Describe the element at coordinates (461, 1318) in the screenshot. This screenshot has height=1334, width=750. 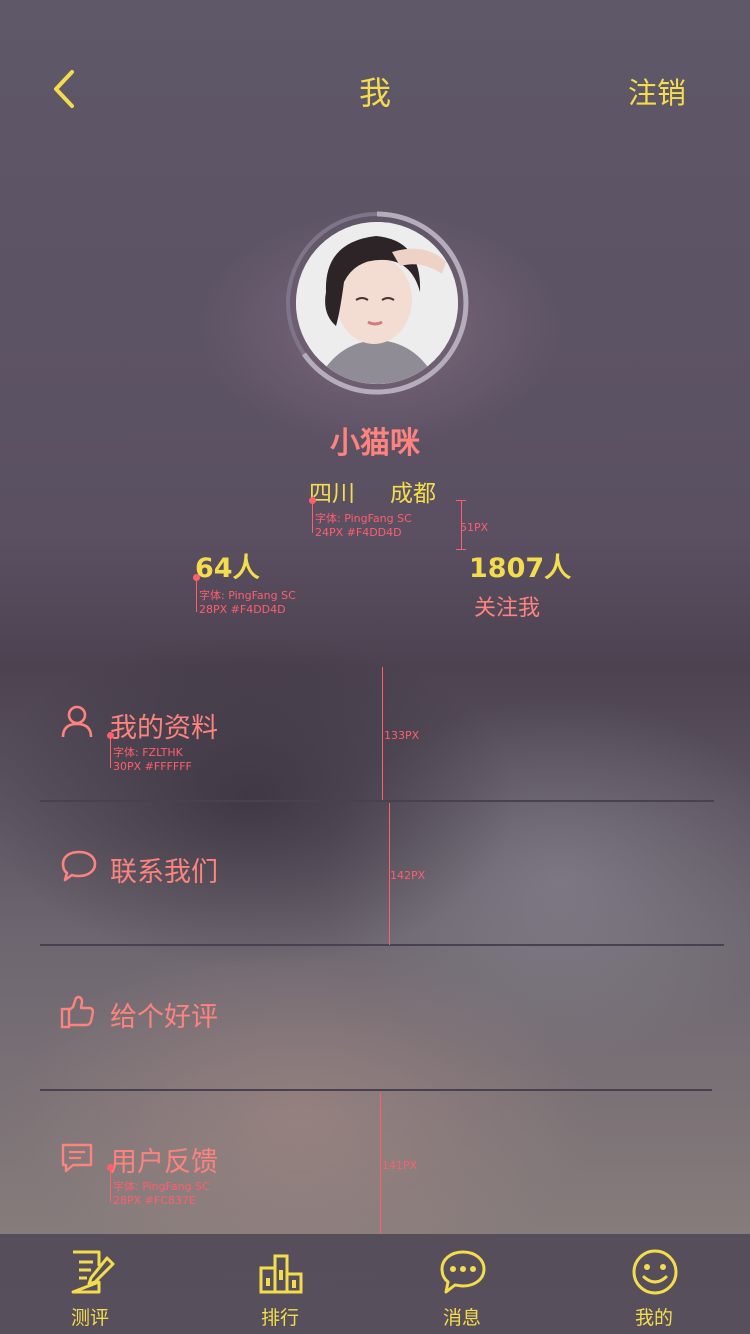
I see `tab-label: 消息` at that location.